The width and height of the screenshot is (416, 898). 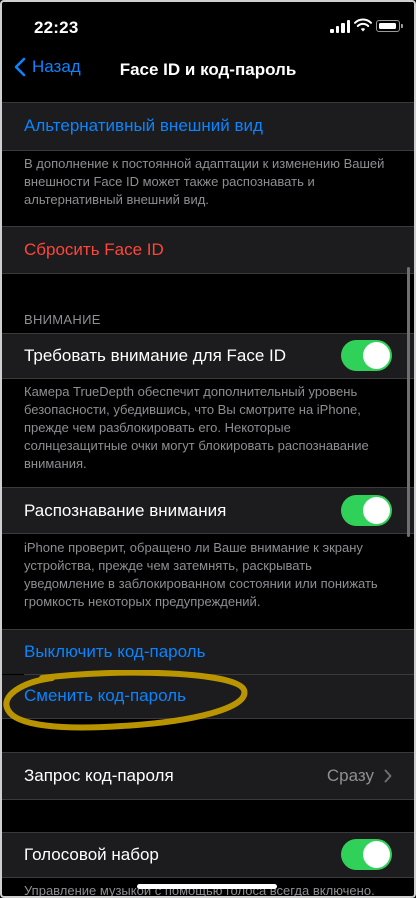 I want to click on battery-icon, so click(x=389, y=26).